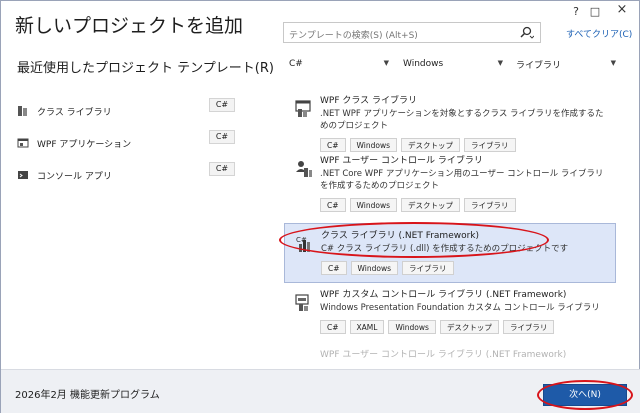 This screenshot has width=640, height=413. I want to click on template-tags: C# Windows デスクトップ ライブラリ, so click(465, 205).